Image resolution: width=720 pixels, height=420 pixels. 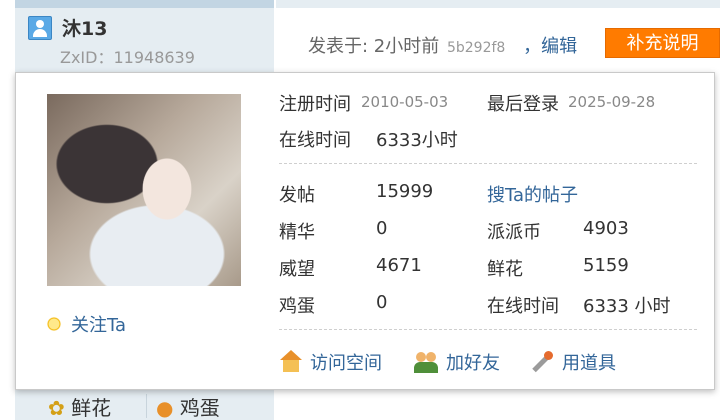 What do you see at coordinates (612, 102) in the screenshot?
I see `last-login-value: 2025-09-28` at bounding box center [612, 102].